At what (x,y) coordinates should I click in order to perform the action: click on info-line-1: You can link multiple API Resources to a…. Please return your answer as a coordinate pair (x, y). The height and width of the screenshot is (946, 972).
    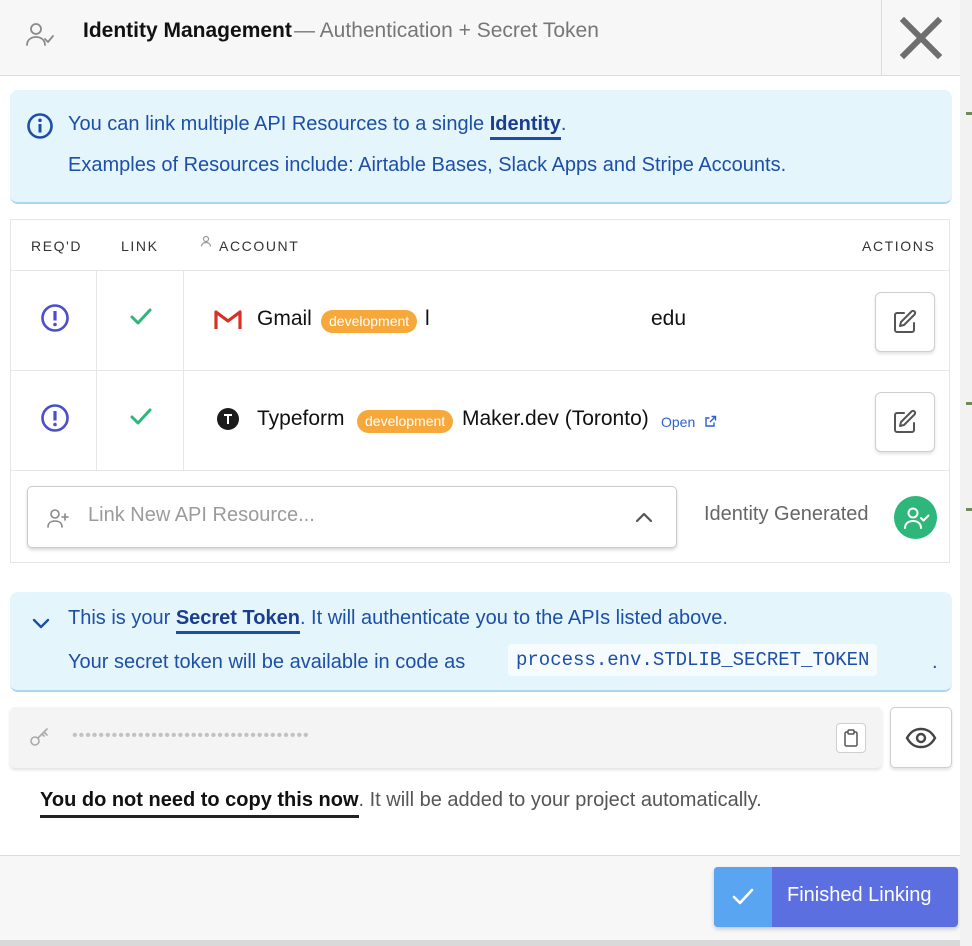
    Looking at the image, I should click on (317, 126).